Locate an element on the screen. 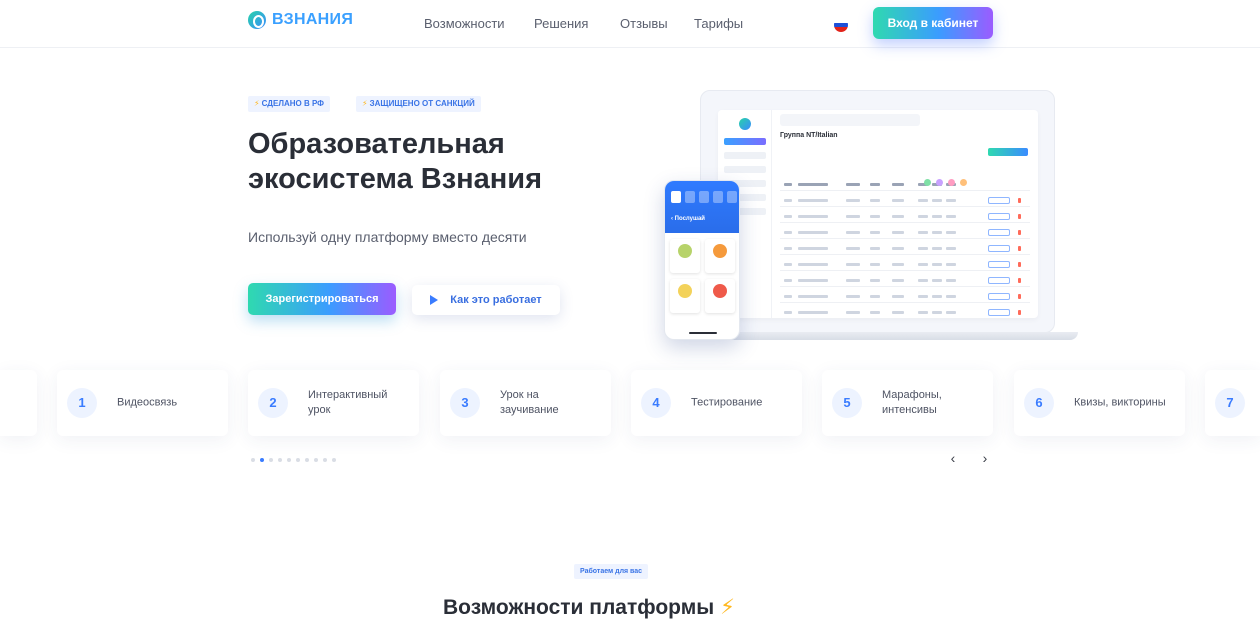  phone-tab is located at coordinates (718, 197).